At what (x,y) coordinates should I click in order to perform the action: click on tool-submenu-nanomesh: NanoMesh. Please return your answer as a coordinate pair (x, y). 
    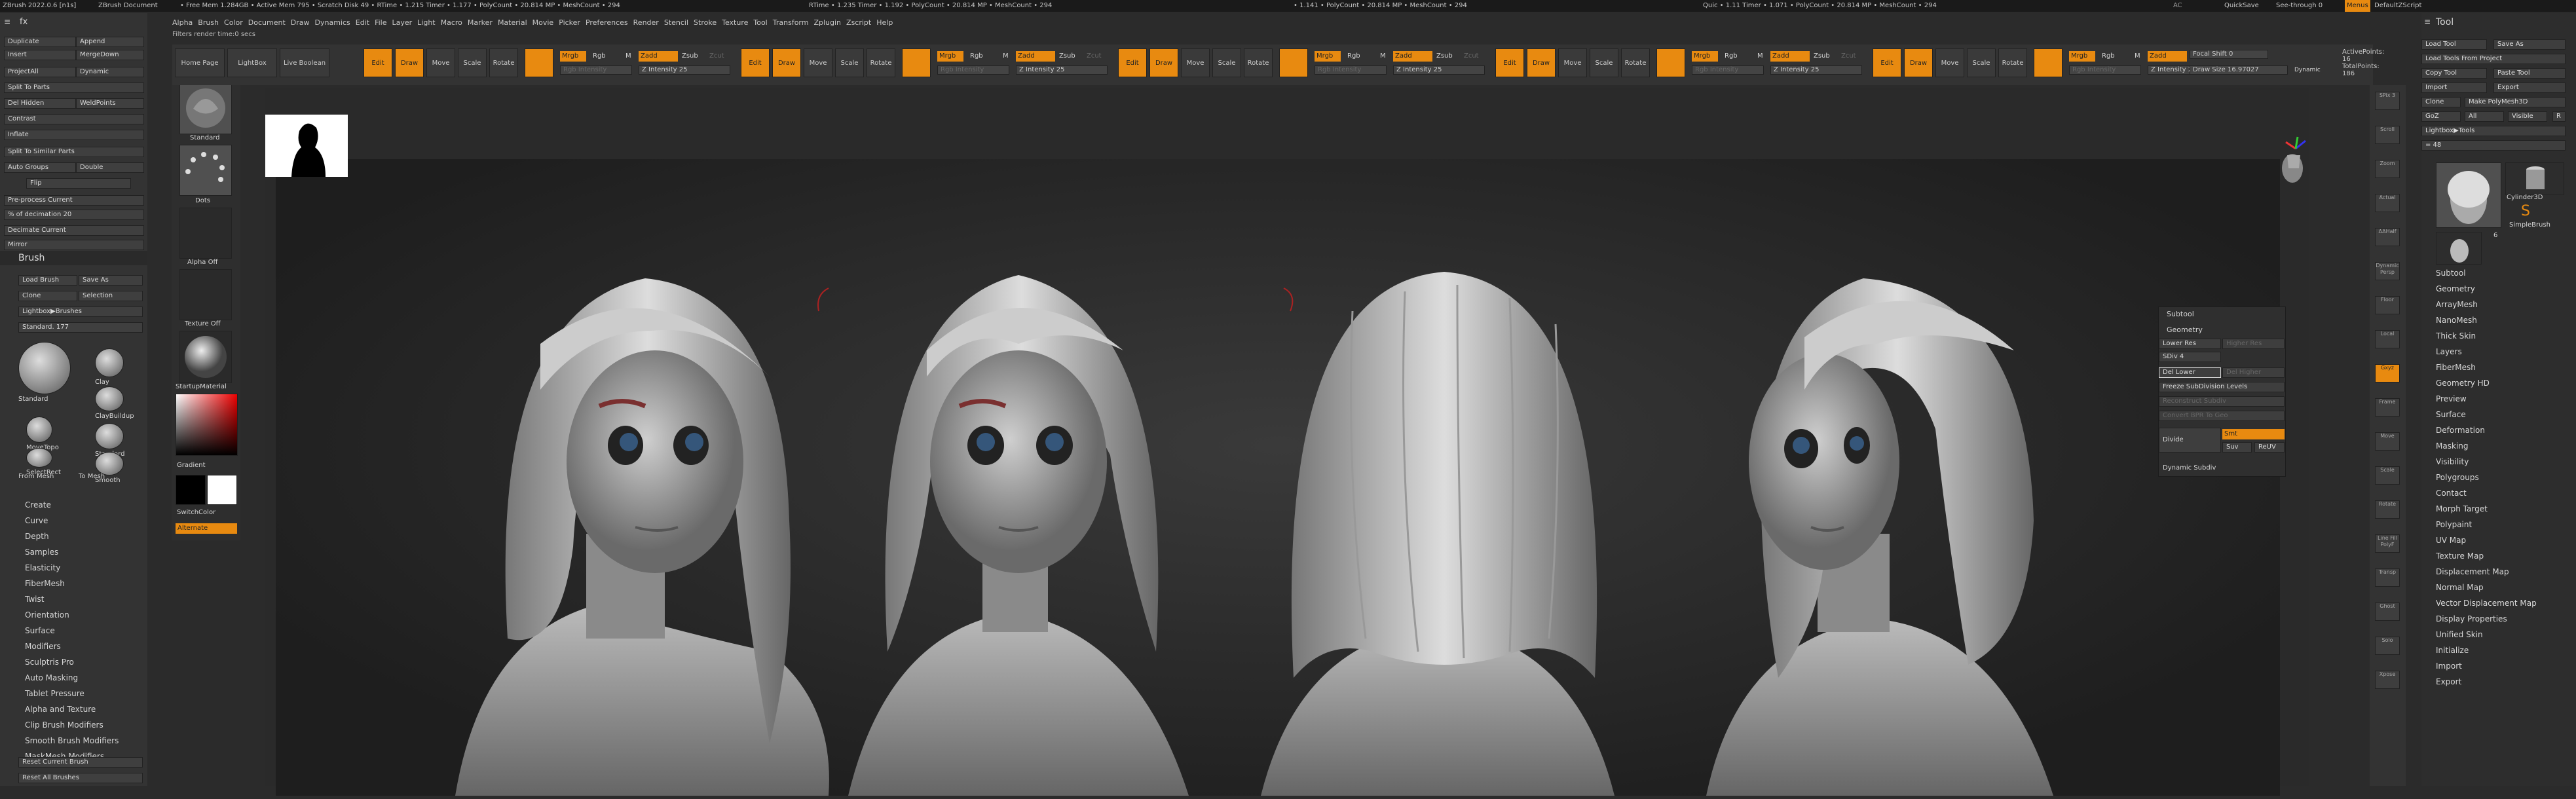
    Looking at the image, I should click on (2456, 320).